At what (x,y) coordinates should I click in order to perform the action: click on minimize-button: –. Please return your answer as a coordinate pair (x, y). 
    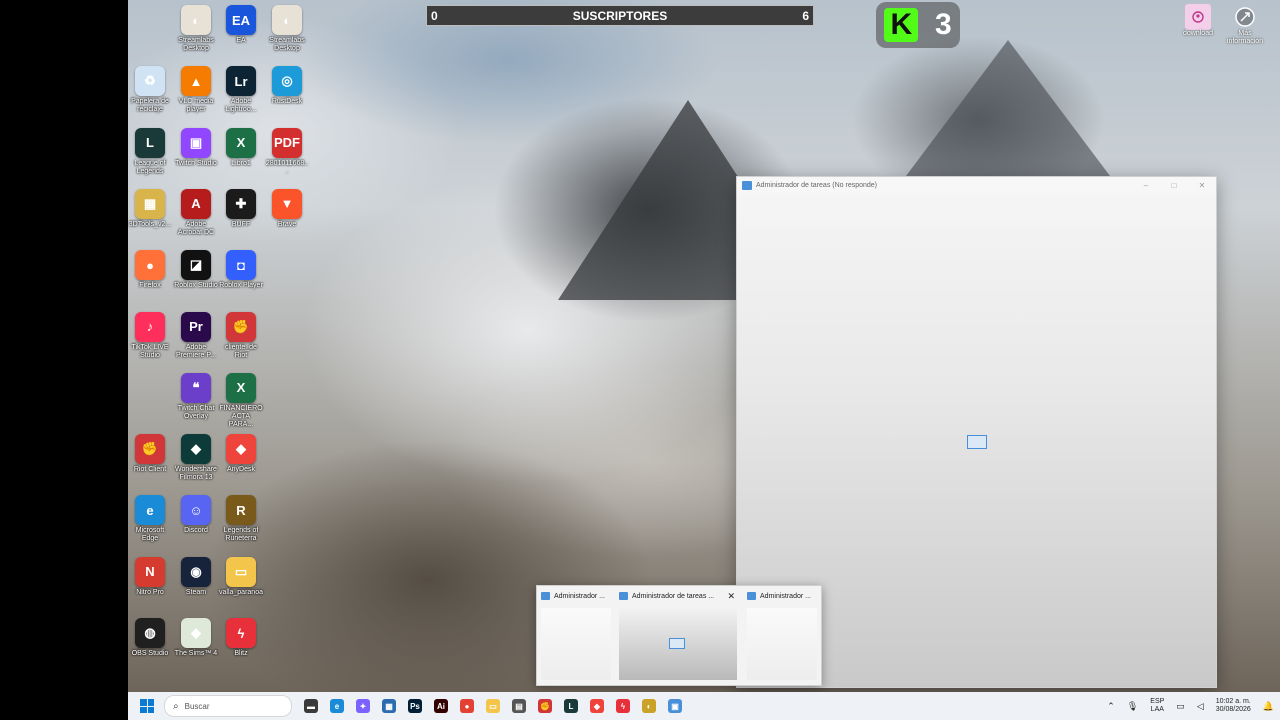
    Looking at the image, I should click on (1146, 185).